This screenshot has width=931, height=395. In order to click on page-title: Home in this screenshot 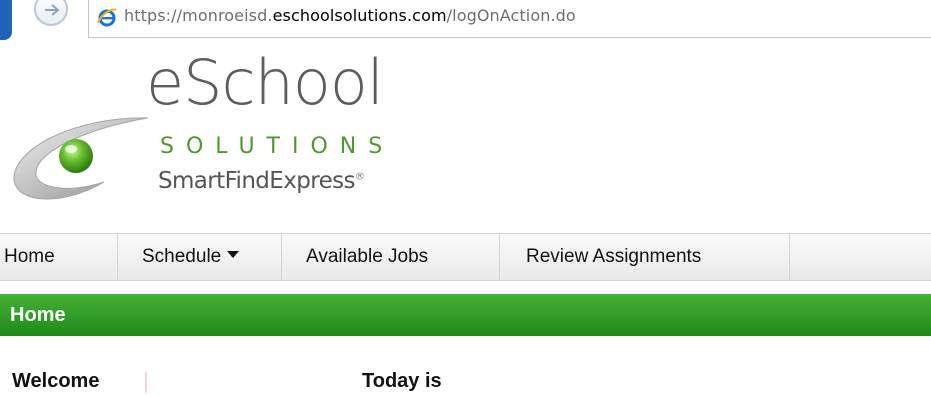, I will do `click(38, 315)`.